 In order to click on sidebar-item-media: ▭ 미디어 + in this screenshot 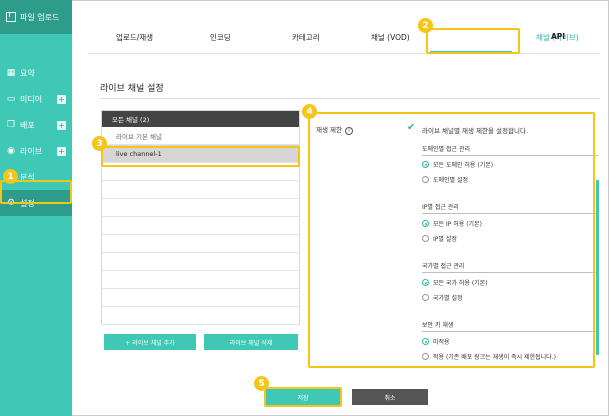, I will do `click(36, 99)`.